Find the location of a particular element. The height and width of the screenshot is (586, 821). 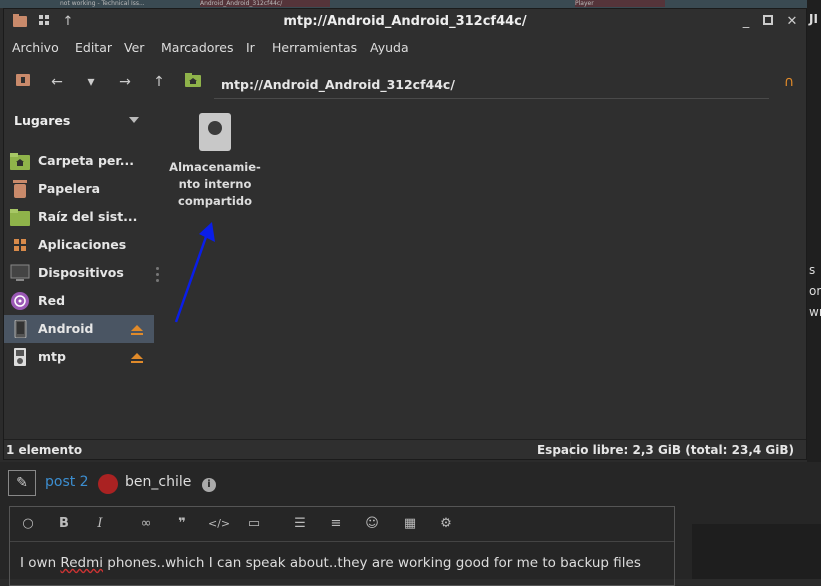

sidebar-item-devices: Dispositivos is located at coordinates (79, 273).